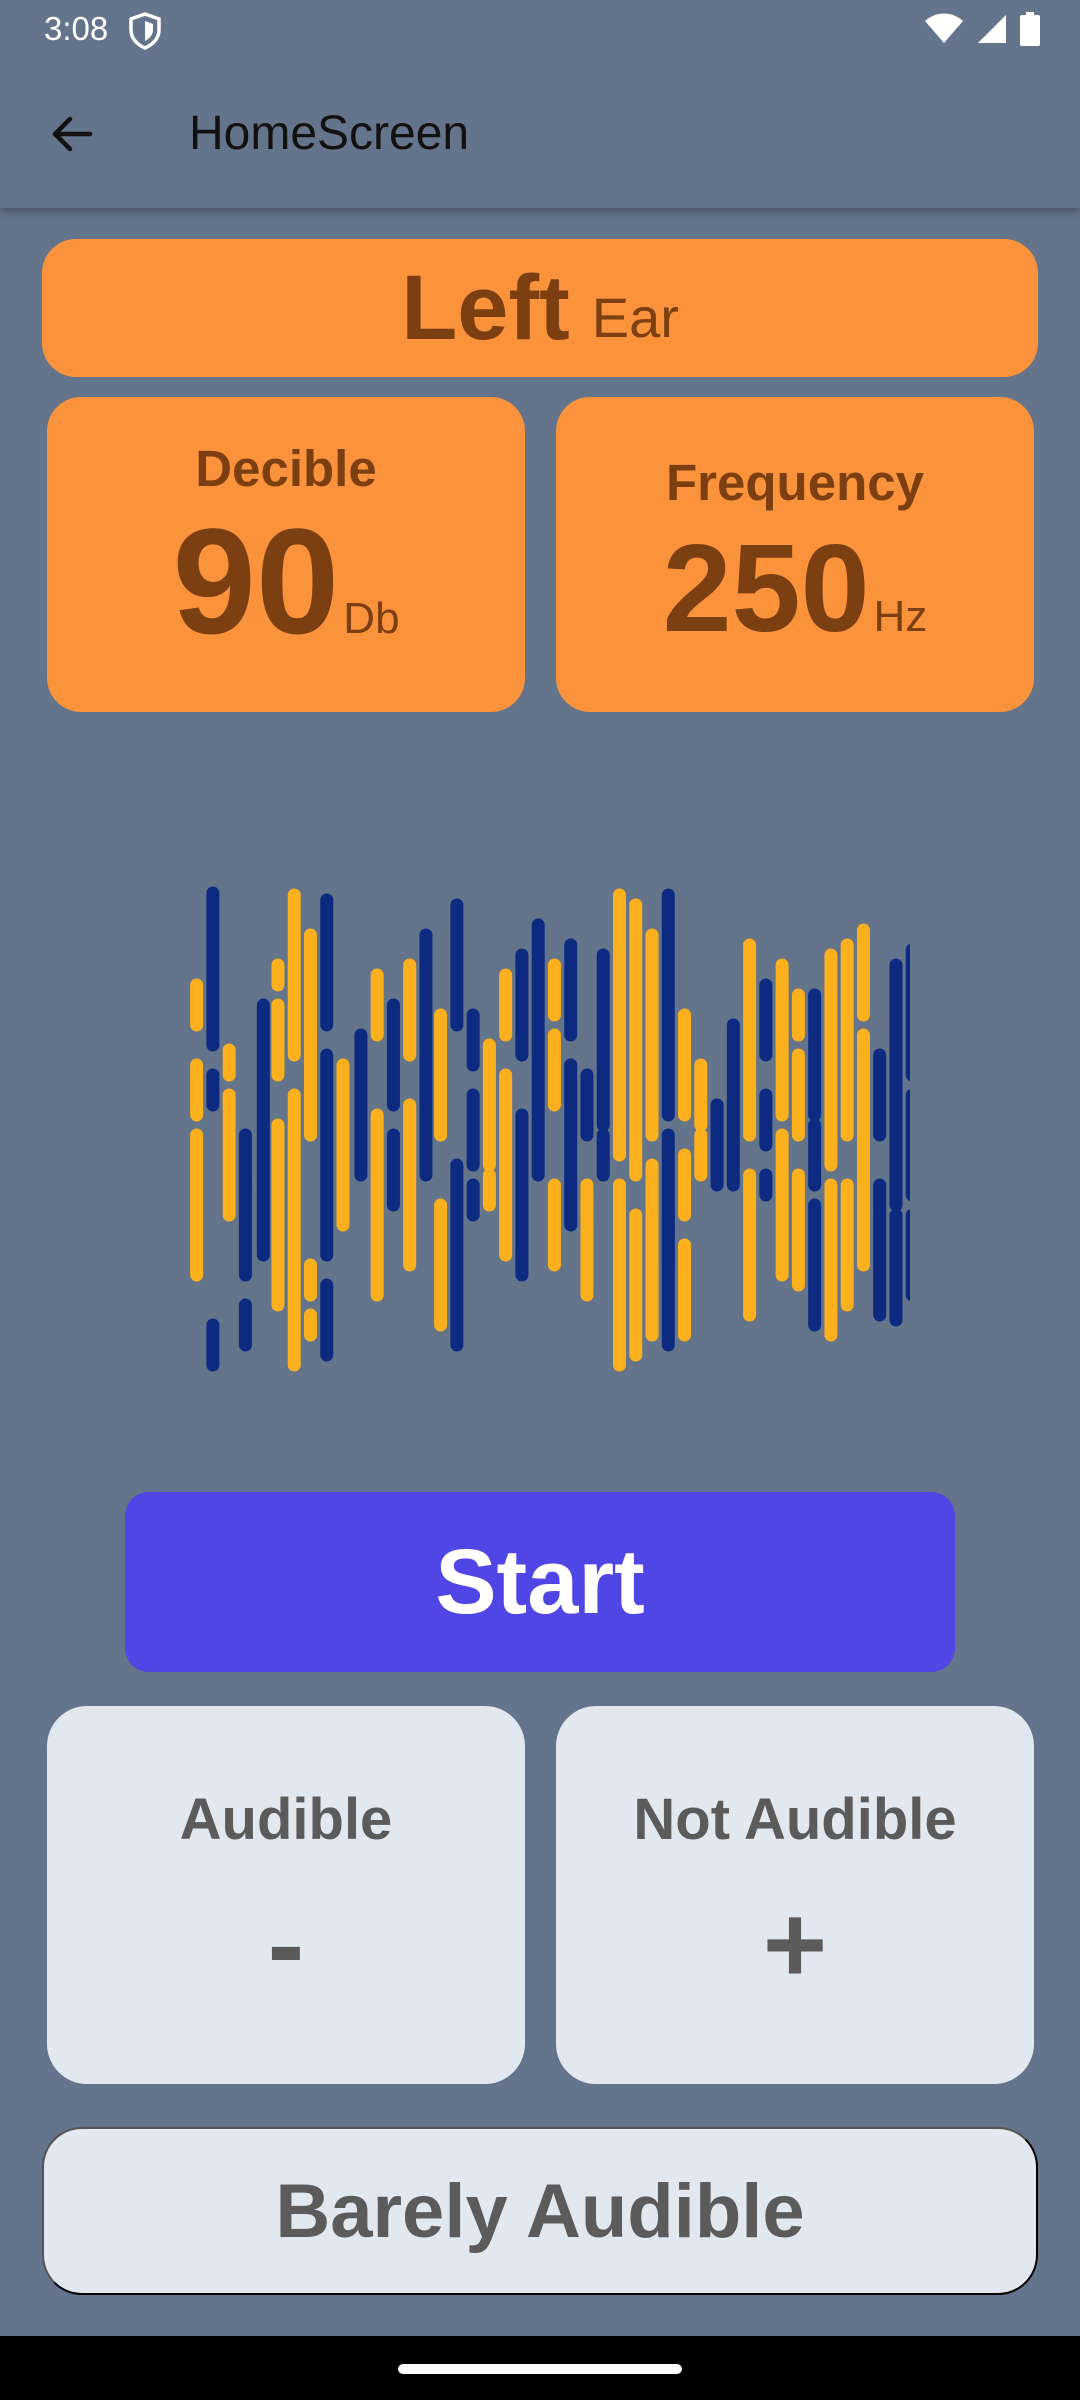 This screenshot has height=2400, width=1080. Describe the element at coordinates (256, 581) in the screenshot. I see `decibel-value: 90` at that location.